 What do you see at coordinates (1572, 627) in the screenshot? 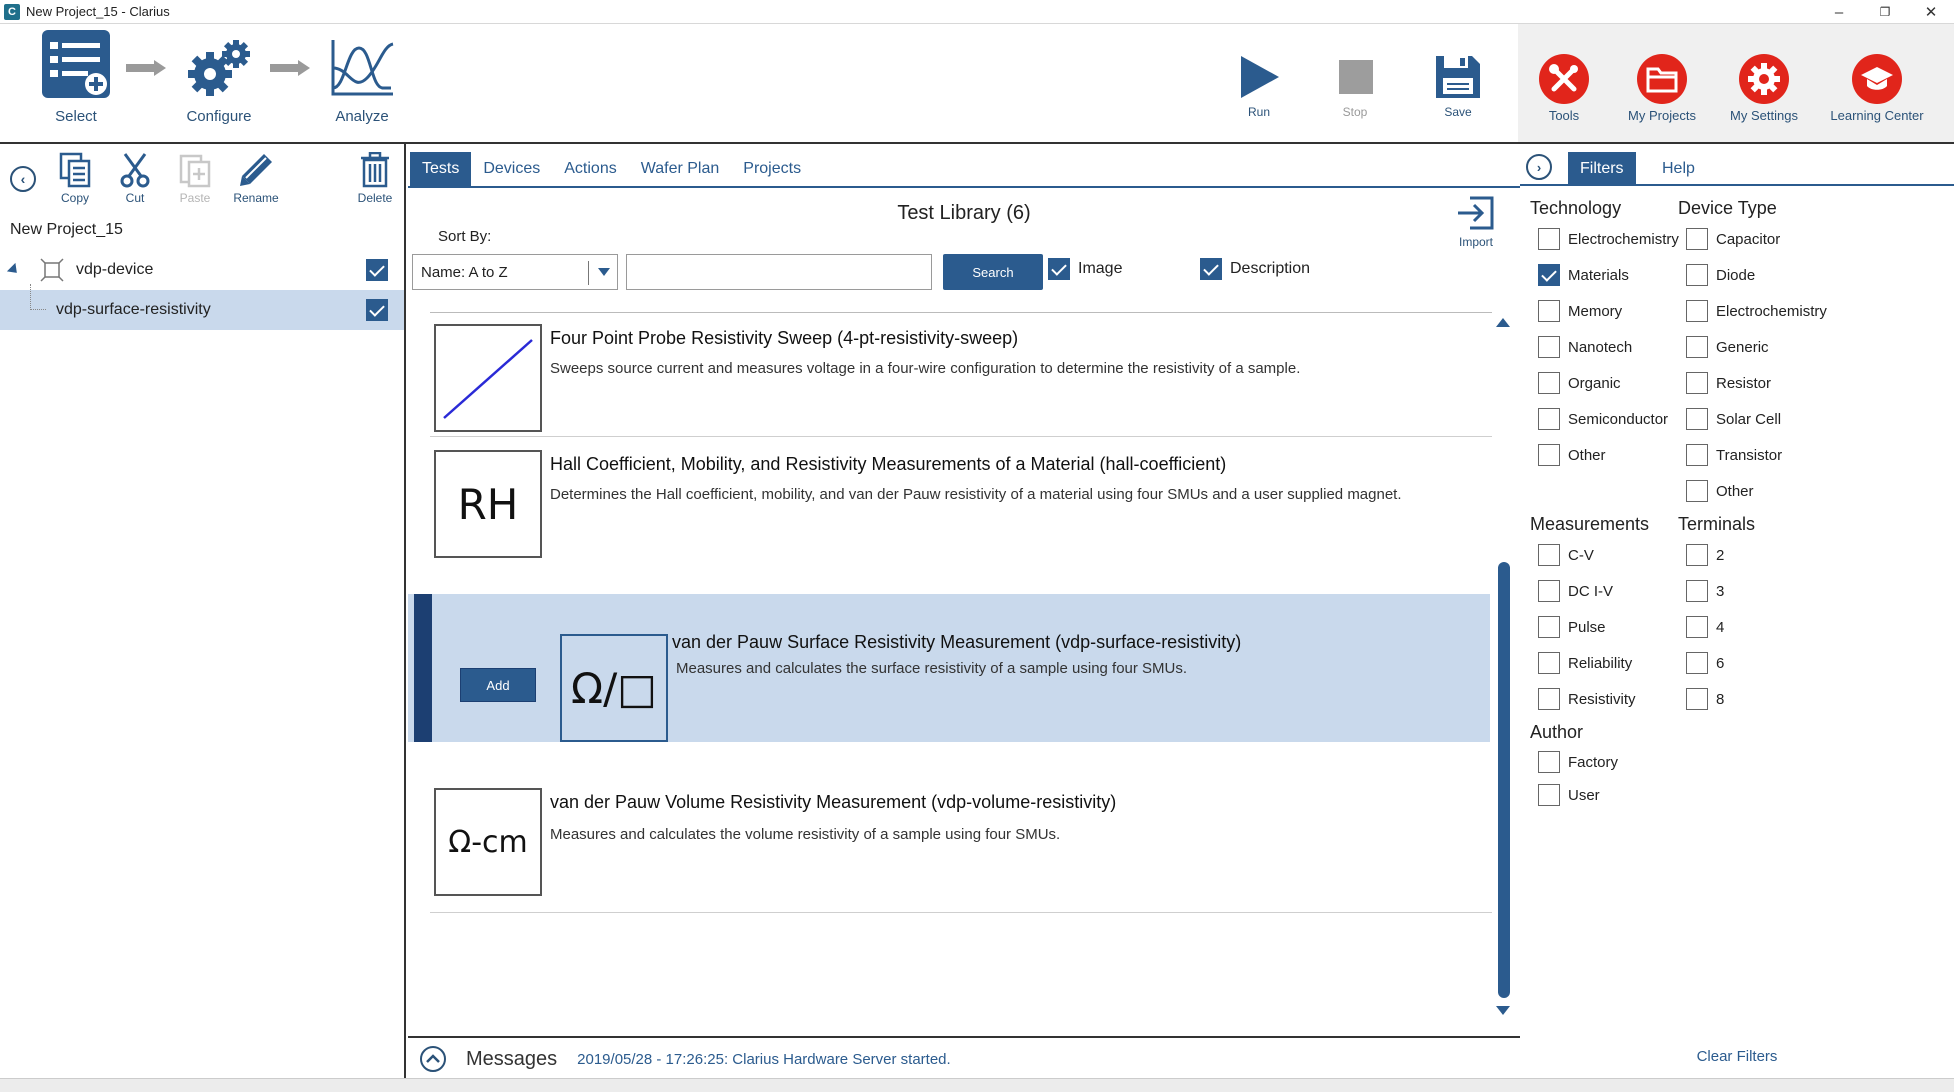
I see `filter-measurements-pulse: Pulse` at bounding box center [1572, 627].